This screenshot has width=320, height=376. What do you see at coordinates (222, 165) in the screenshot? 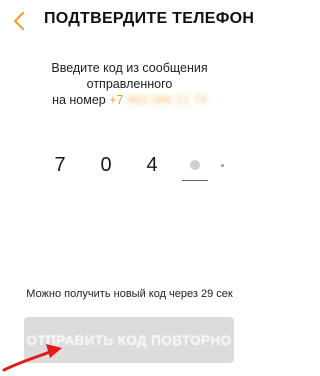
I see `slot-dot-icon` at bounding box center [222, 165].